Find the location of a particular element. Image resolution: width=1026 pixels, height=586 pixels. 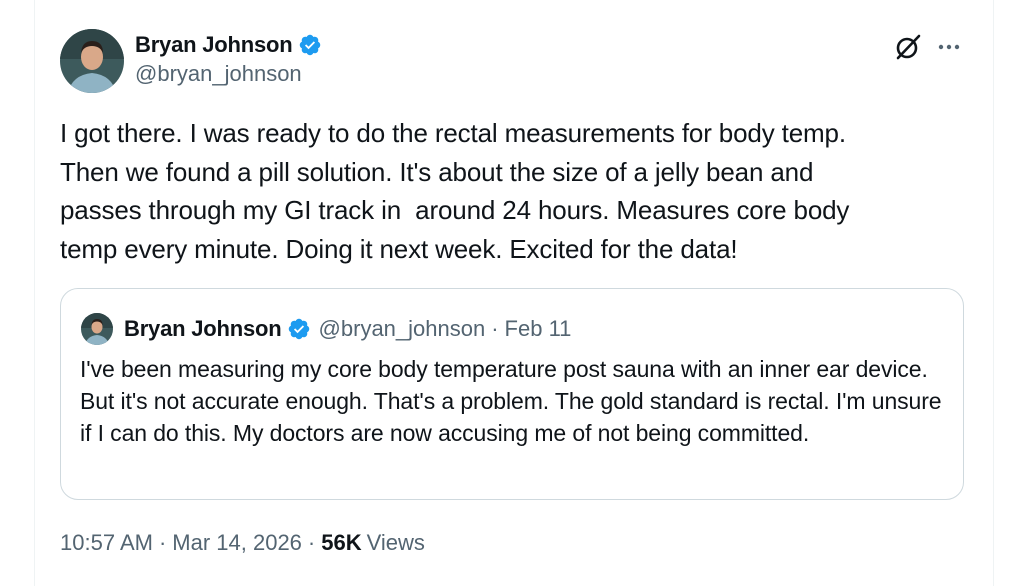

author-name-row: Bryan Johnson is located at coordinates (228, 45).